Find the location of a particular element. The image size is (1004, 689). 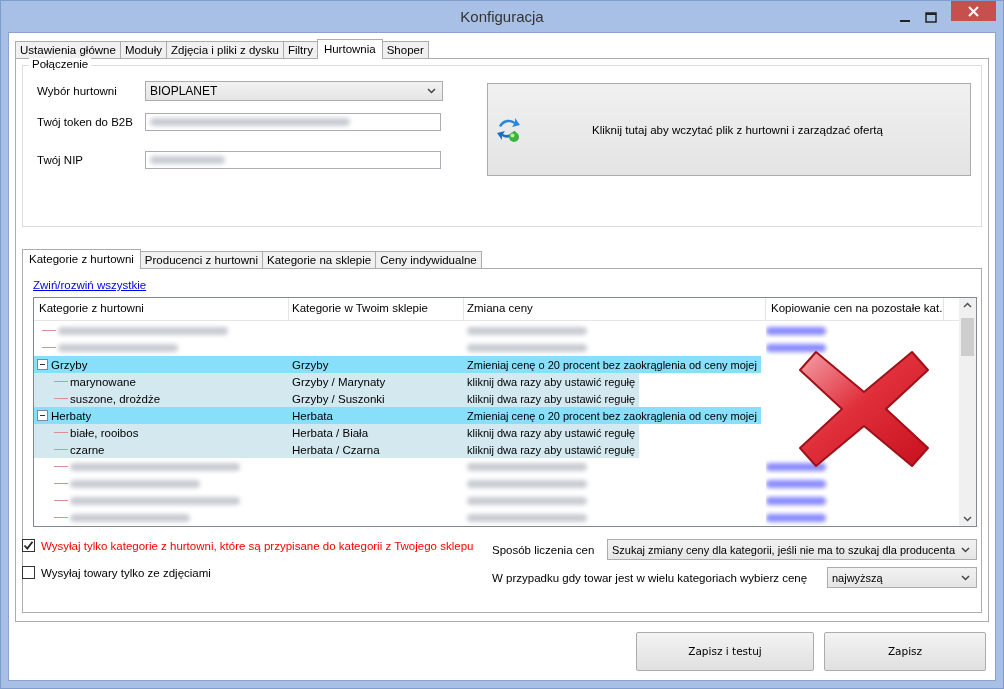

maximize-icon is located at coordinates (931, 18).